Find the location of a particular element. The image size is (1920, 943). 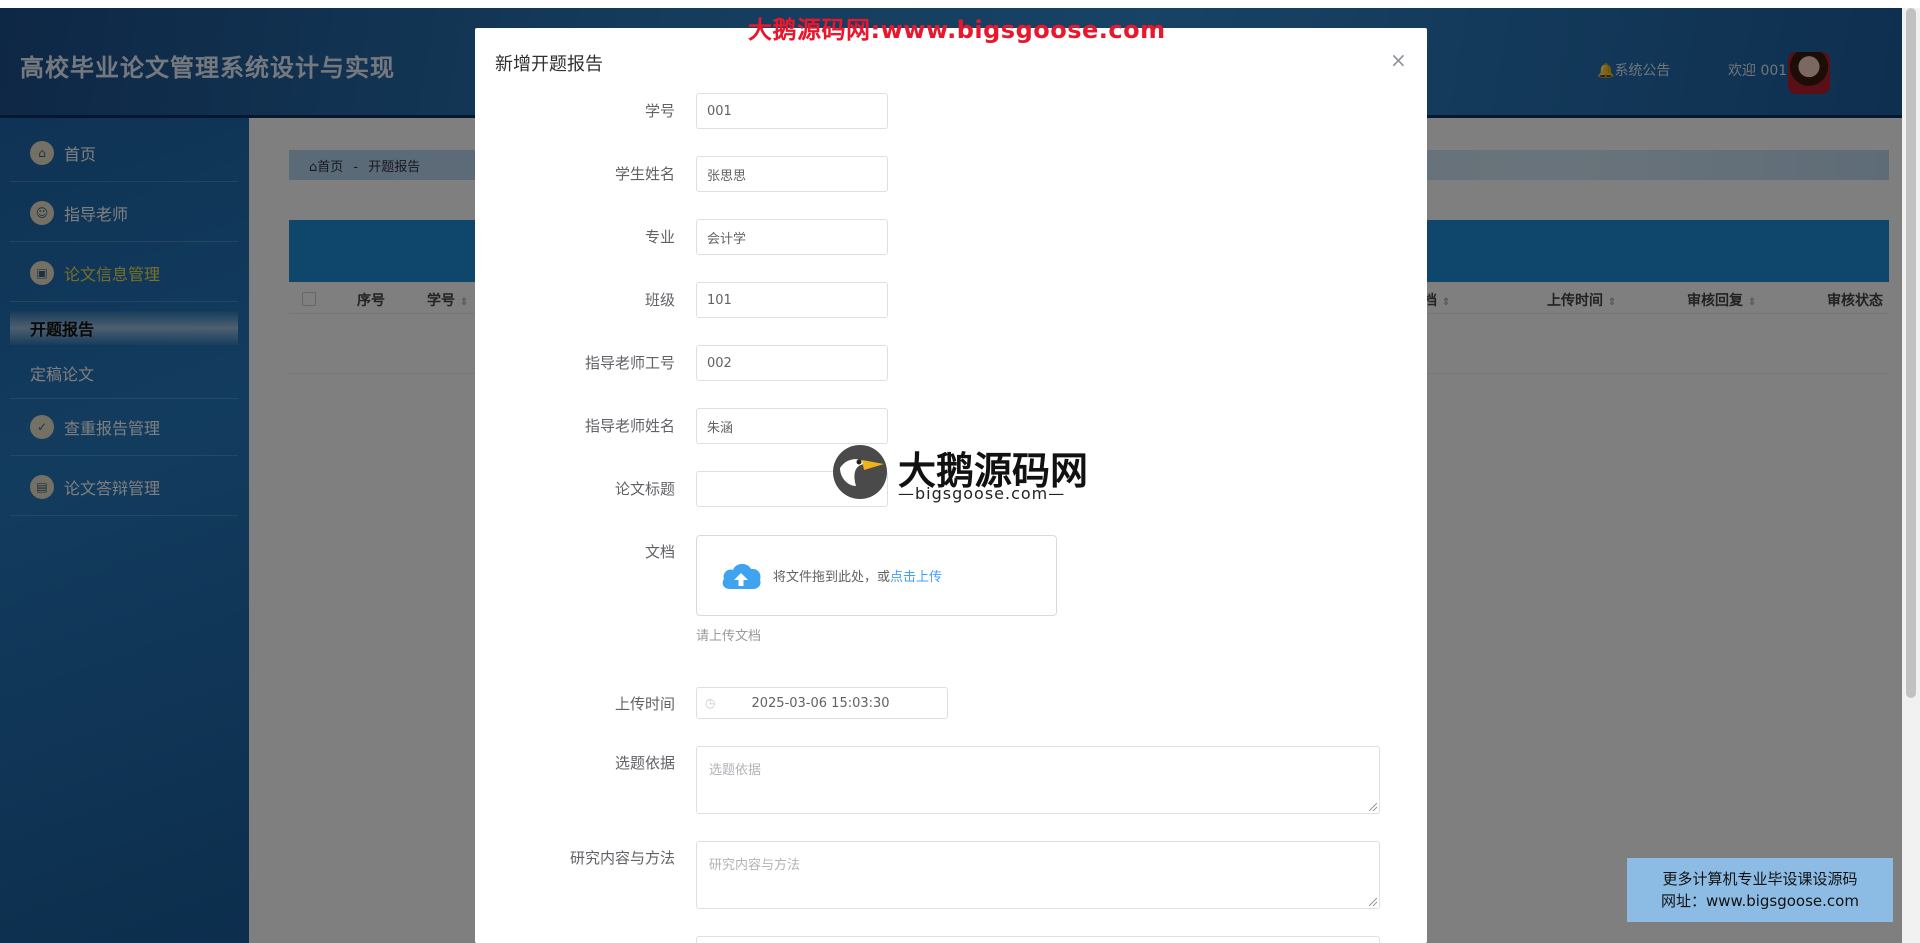

upload-link: 点击上传 is located at coordinates (916, 575).